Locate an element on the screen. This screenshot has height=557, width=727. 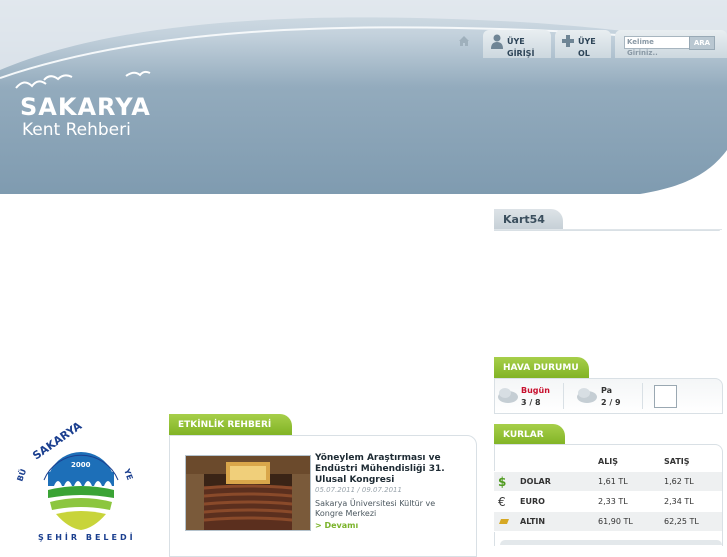
currency-name: EURO is located at coordinates (555, 501).